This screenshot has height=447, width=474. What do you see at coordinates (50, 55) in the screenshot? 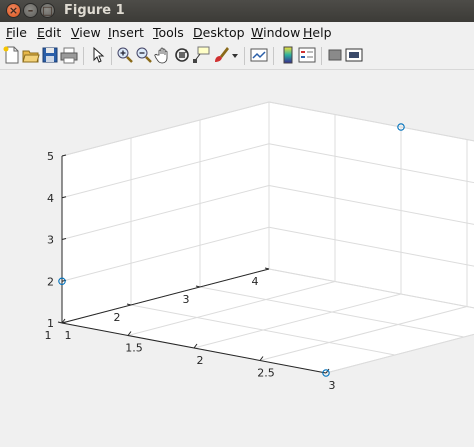
I see `save-icon` at bounding box center [50, 55].